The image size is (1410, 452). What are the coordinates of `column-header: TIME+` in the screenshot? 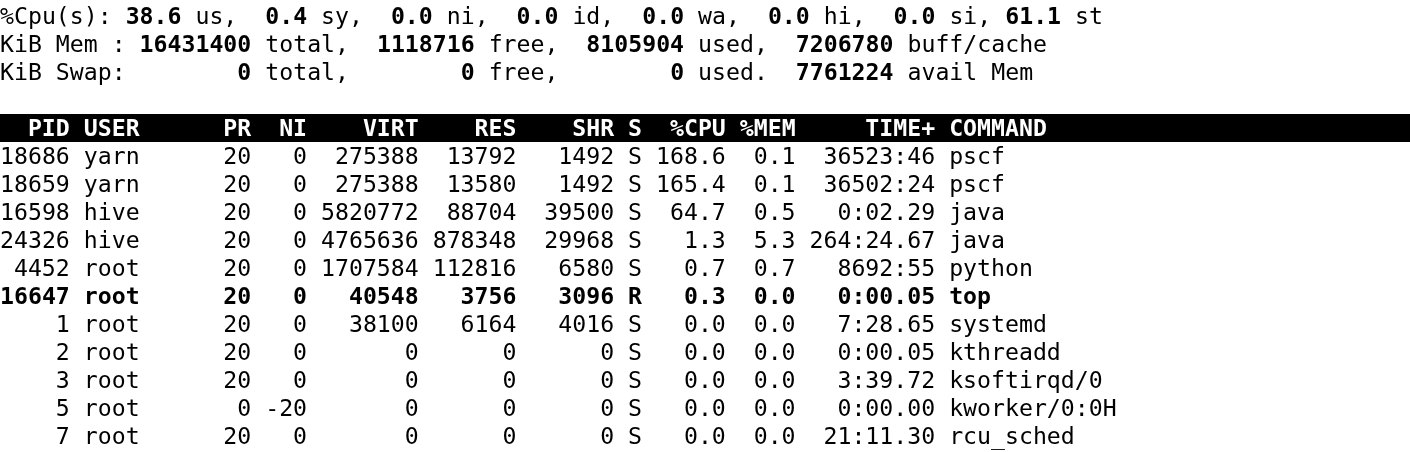 It's located at (900, 128).